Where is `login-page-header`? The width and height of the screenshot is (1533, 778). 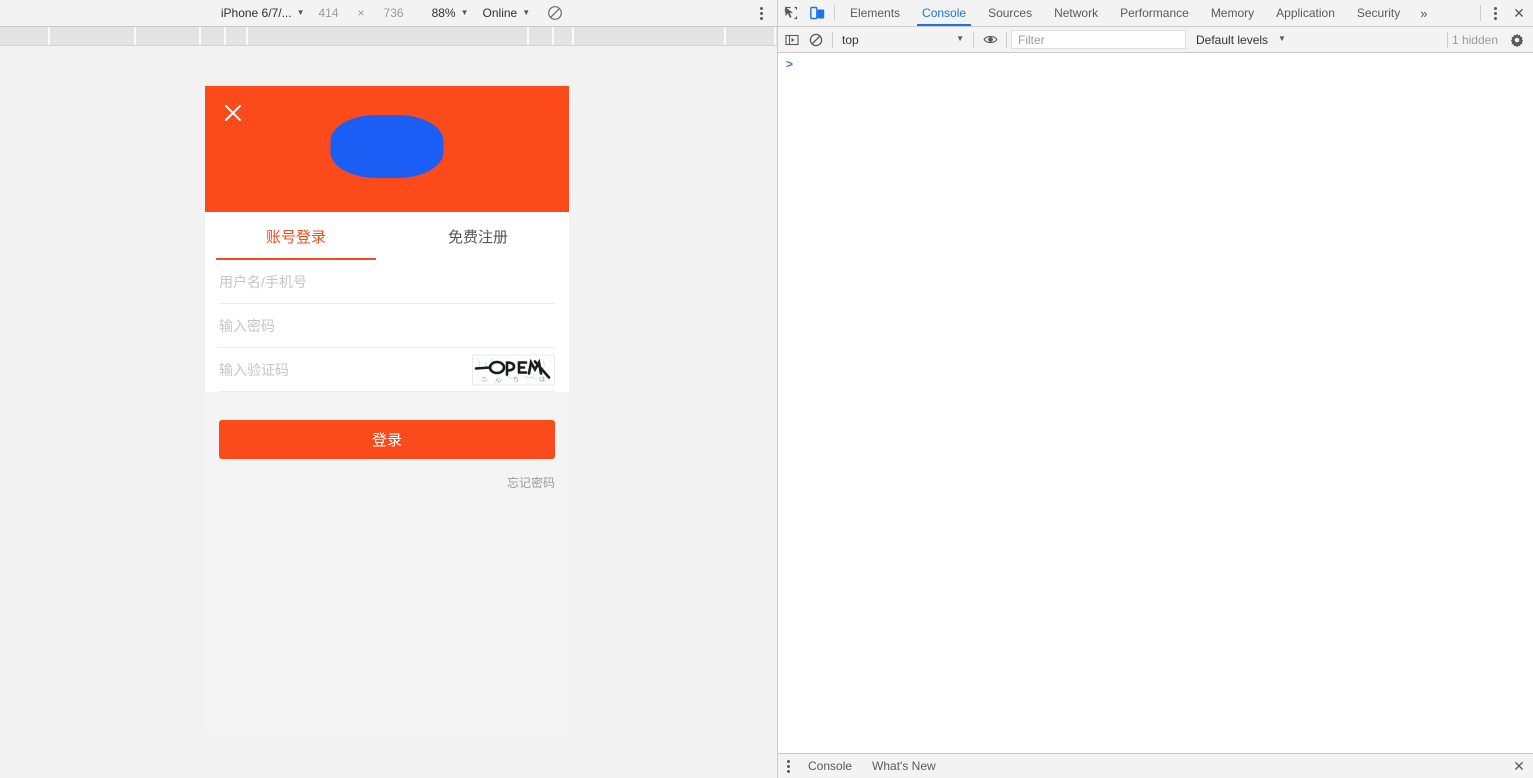 login-page-header is located at coordinates (387, 149).